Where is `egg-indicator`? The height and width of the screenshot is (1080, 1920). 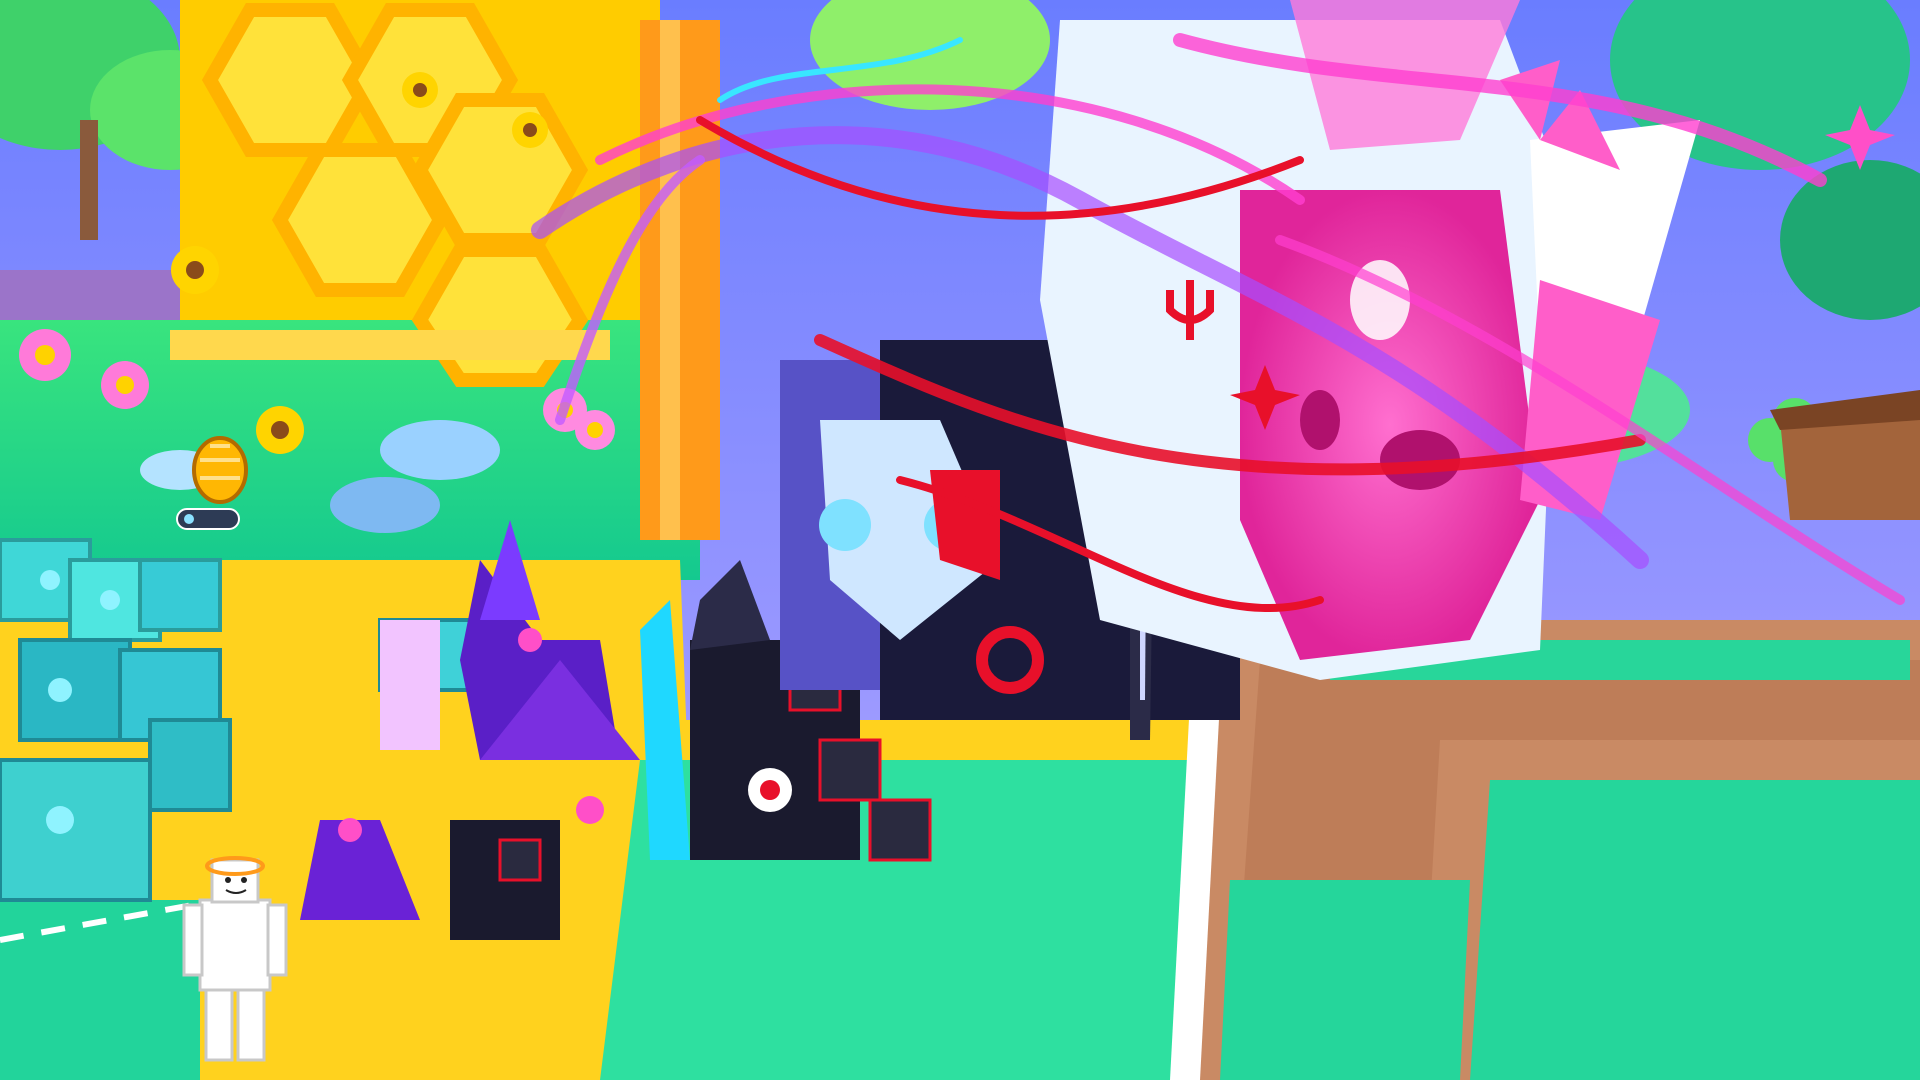 egg-indicator is located at coordinates (208, 519).